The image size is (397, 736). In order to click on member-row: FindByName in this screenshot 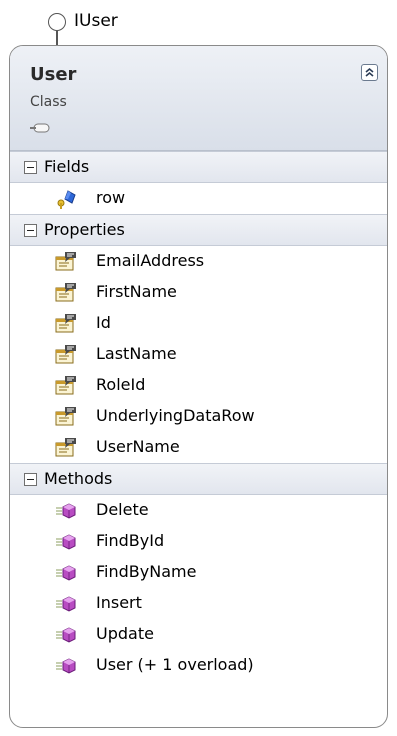, I will do `click(198, 572)`.